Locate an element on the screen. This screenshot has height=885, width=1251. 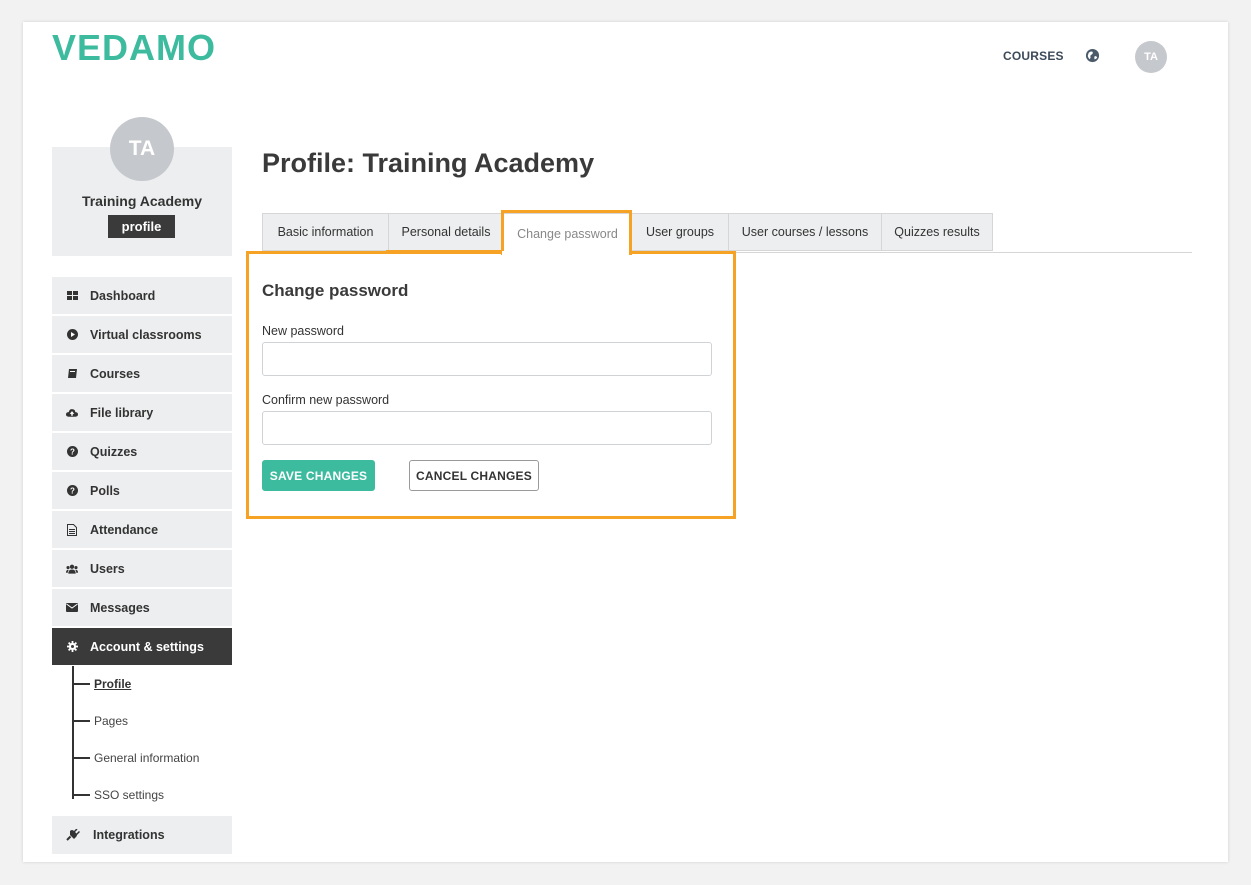
sidebar-item-virtual-classrooms: Virtual classrooms is located at coordinates (142, 334).